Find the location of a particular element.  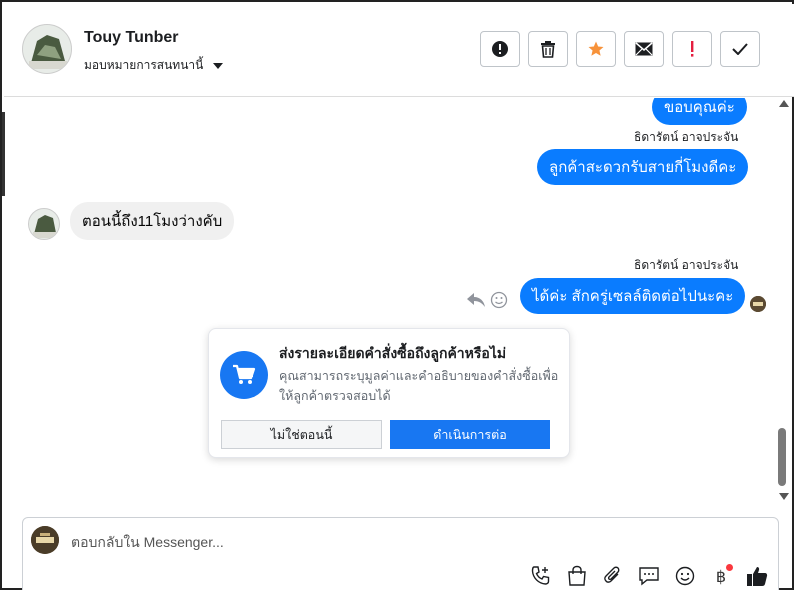

alert-circle-icon is located at coordinates (500, 49).